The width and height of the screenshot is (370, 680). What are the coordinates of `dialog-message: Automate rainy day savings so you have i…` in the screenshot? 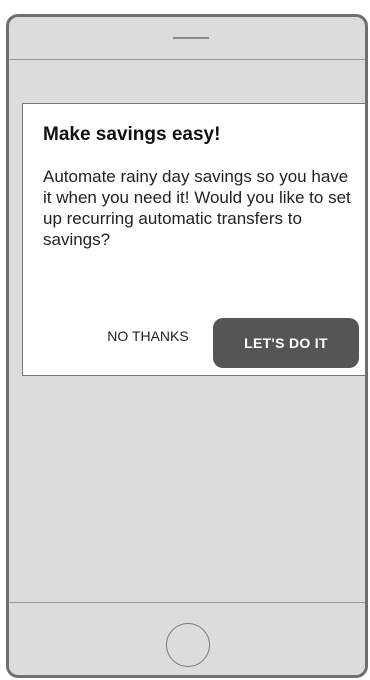 It's located at (197, 208).